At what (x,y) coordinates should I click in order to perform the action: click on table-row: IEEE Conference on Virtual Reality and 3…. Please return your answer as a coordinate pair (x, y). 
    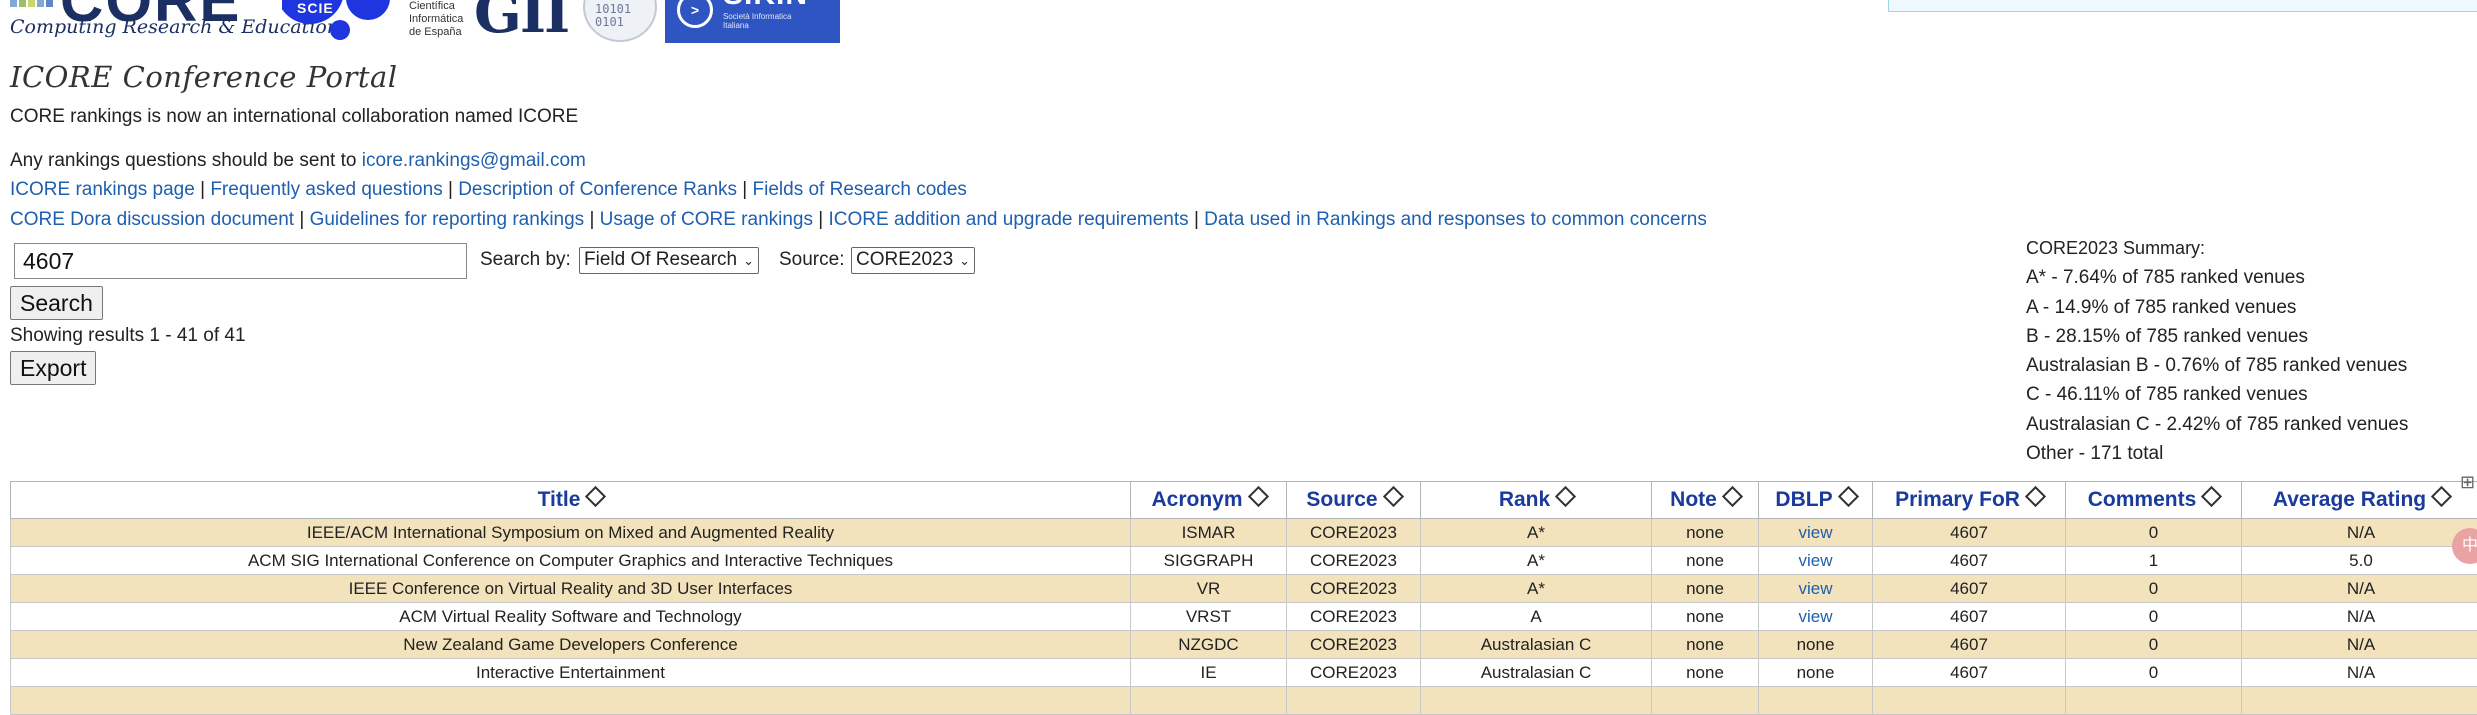
    Looking at the image, I should click on (1244, 589).